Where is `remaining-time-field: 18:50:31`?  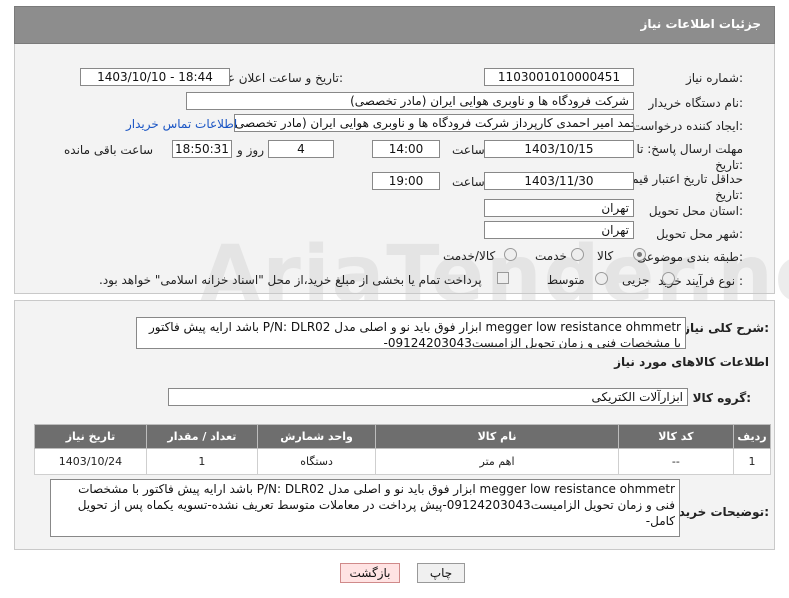 remaining-time-field: 18:50:31 is located at coordinates (202, 149).